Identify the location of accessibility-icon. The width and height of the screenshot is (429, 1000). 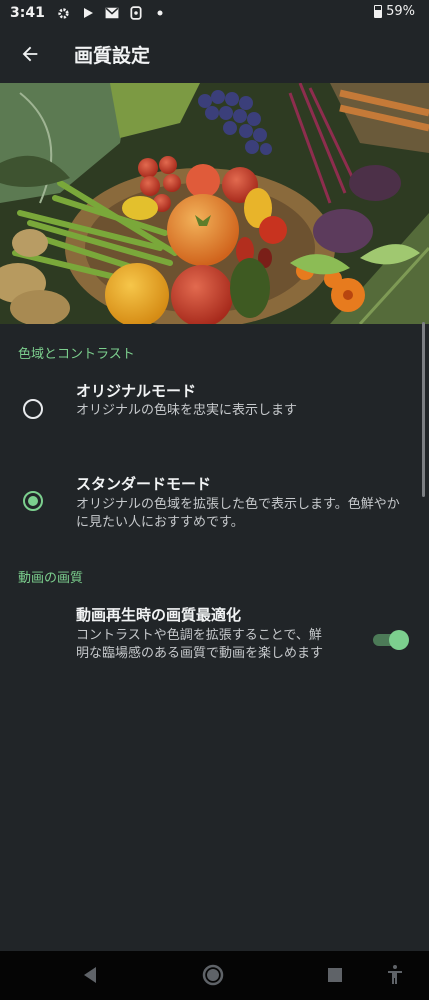
(395, 974).